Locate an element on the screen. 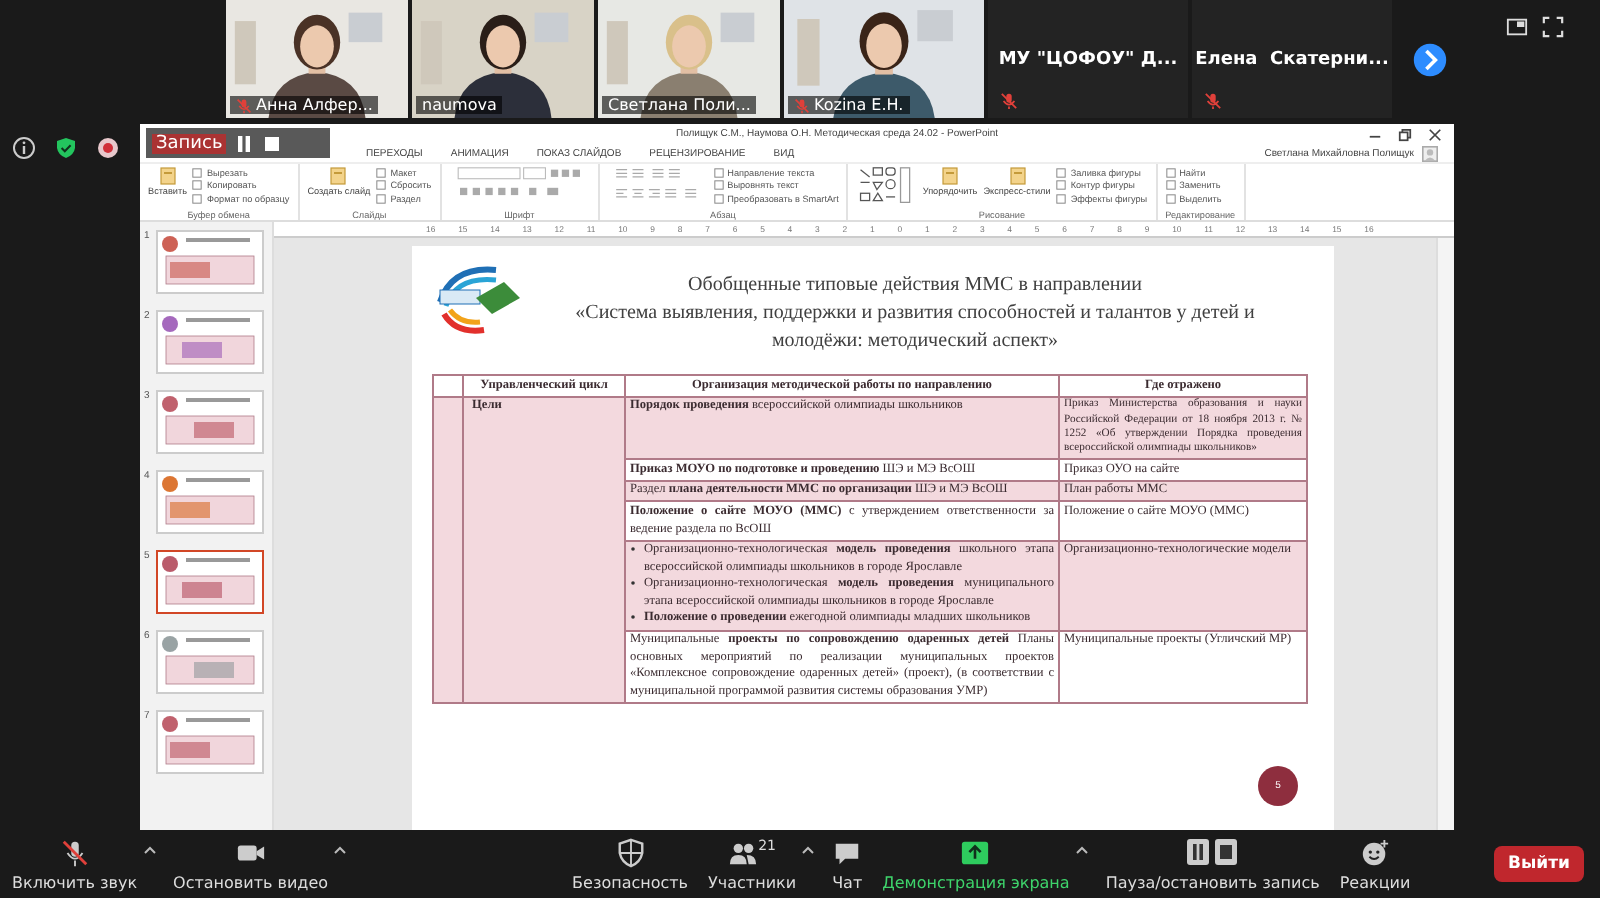 This screenshot has height=898, width=1600. share-screen-icon is located at coordinates (975, 852).